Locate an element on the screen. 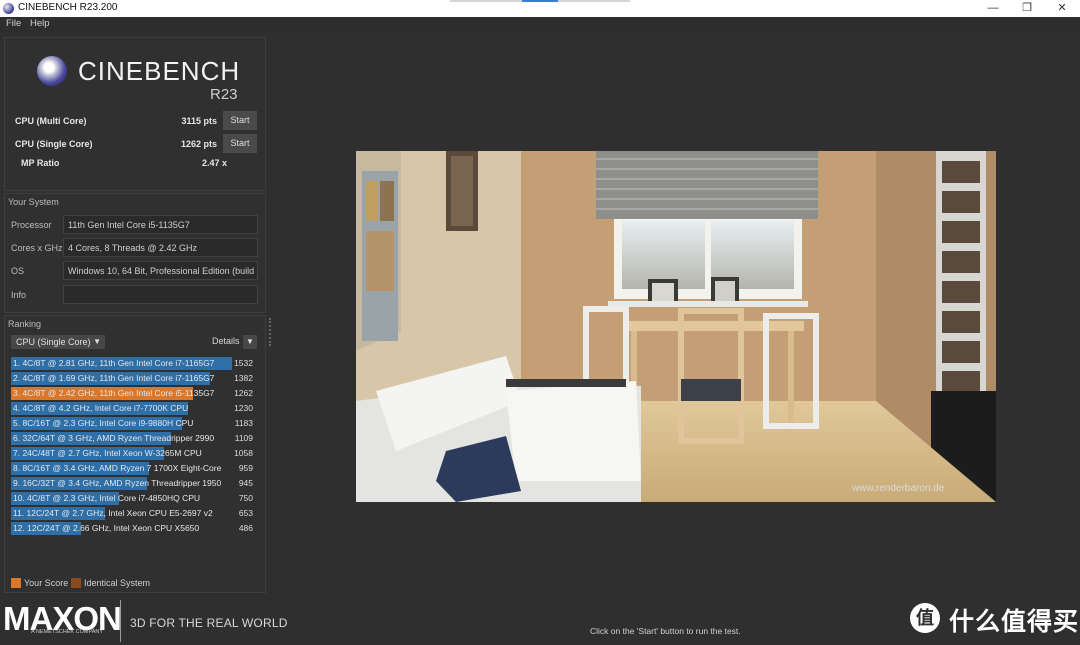  footer-divider is located at coordinates (120, 621).